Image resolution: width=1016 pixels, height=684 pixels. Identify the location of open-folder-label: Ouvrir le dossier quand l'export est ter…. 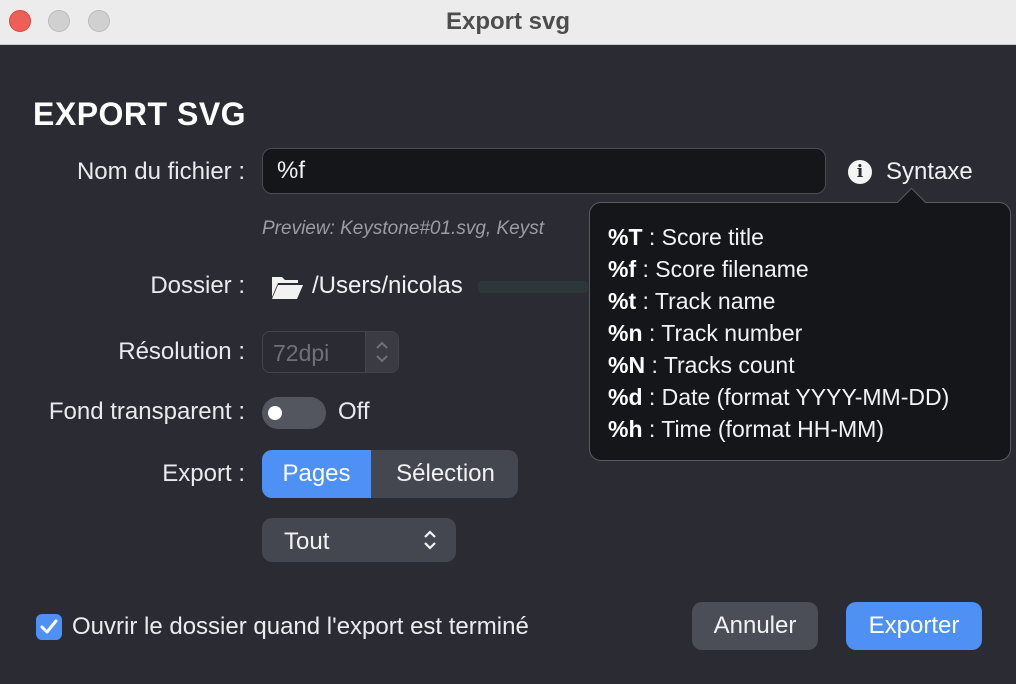
(300, 627).